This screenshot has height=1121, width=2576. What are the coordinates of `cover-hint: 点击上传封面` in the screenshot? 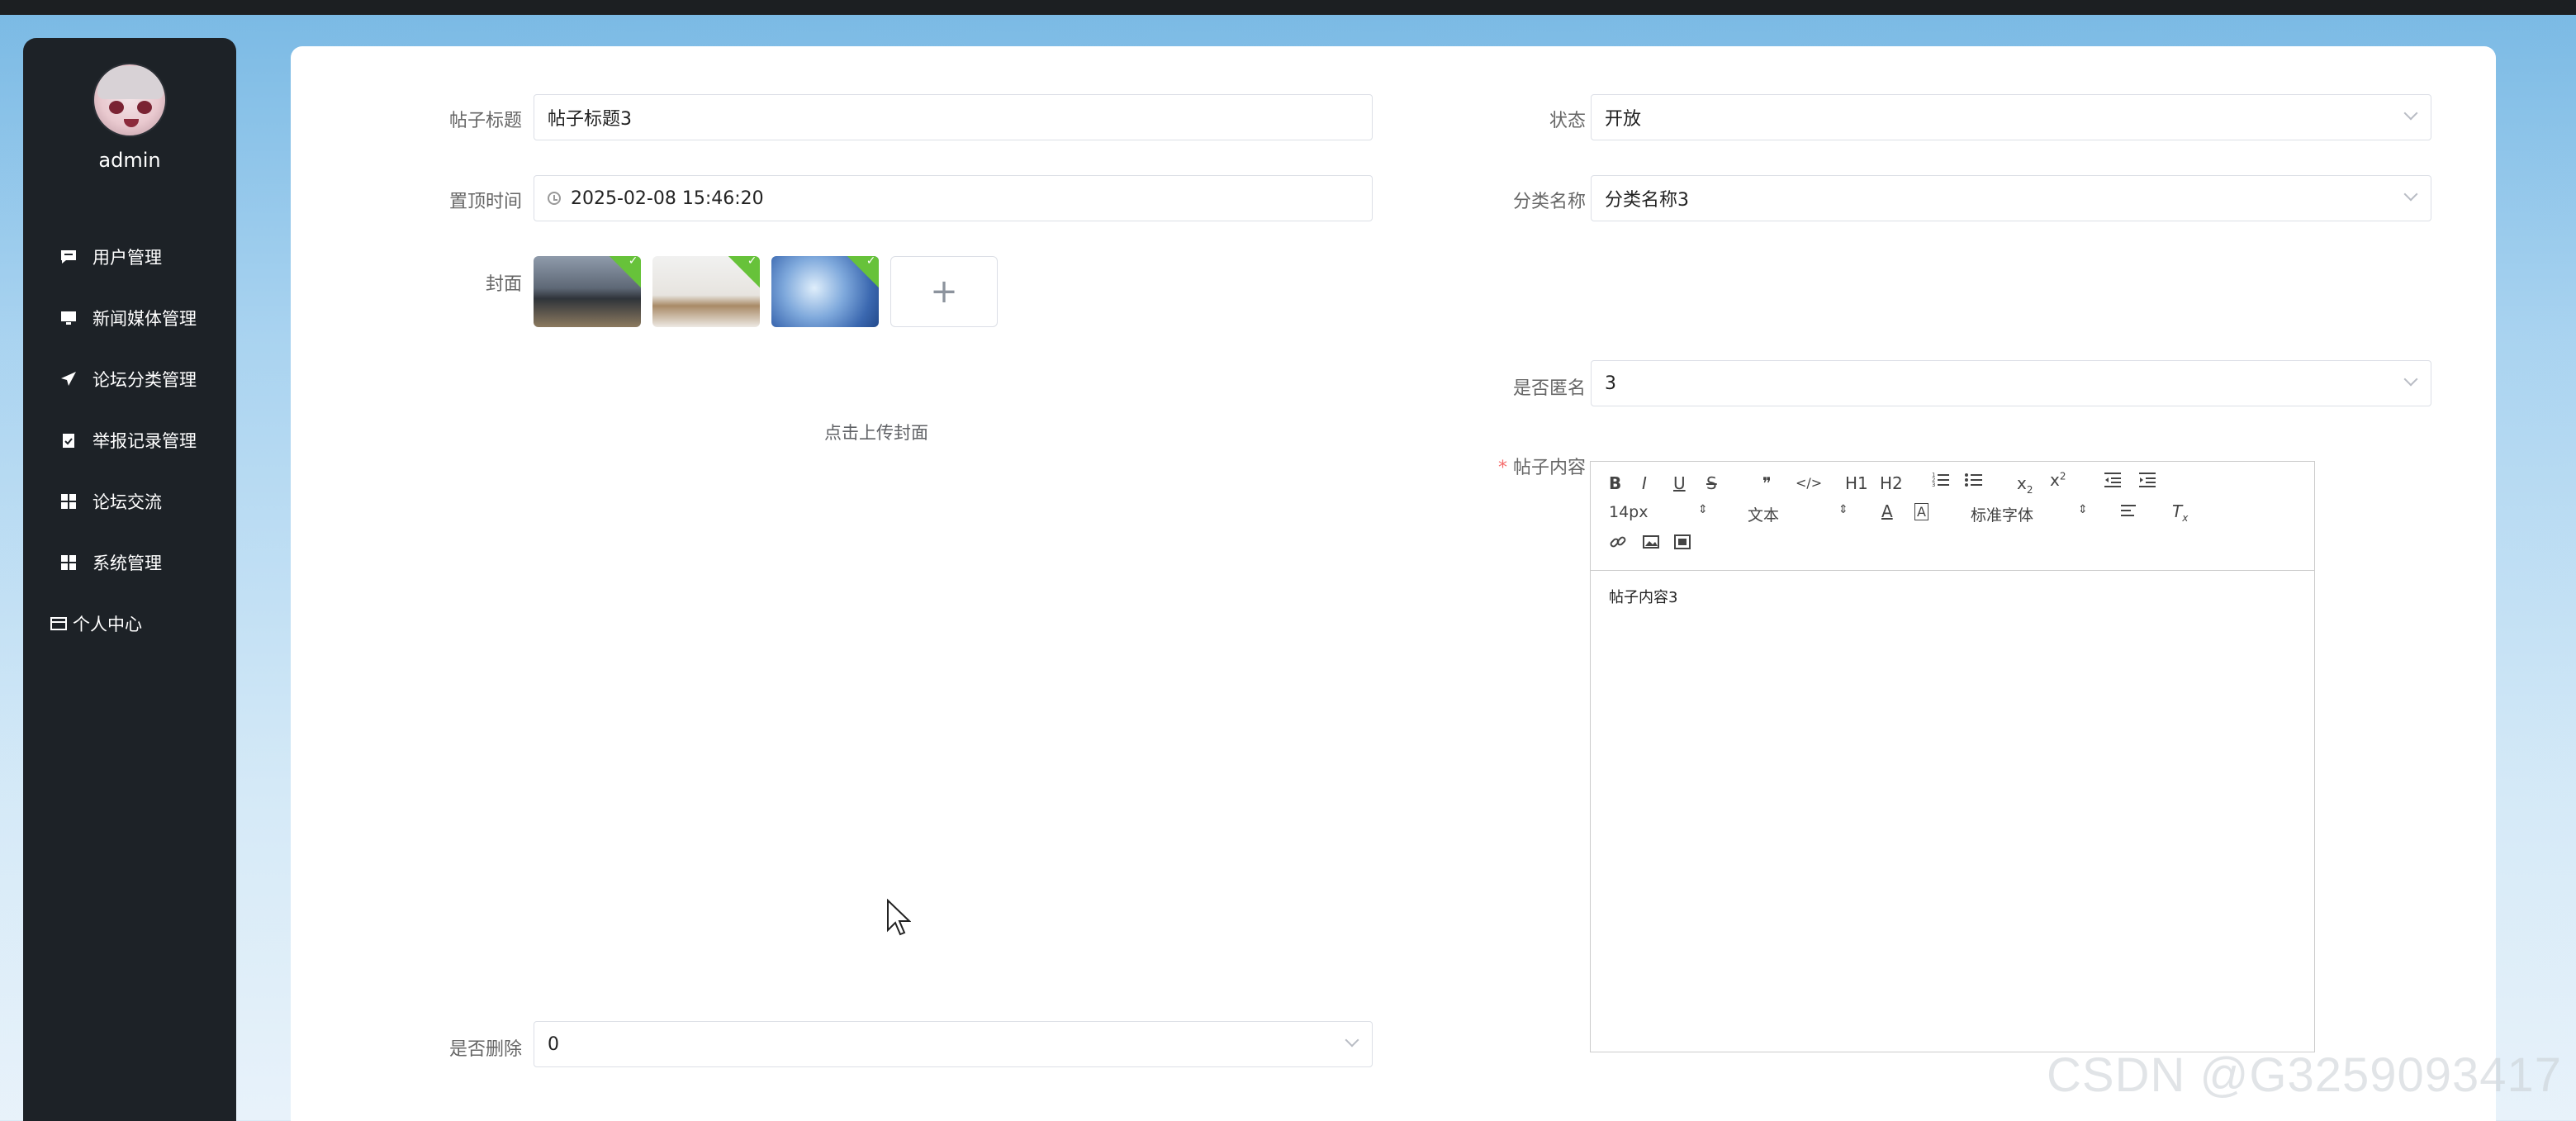 It's located at (876, 433).